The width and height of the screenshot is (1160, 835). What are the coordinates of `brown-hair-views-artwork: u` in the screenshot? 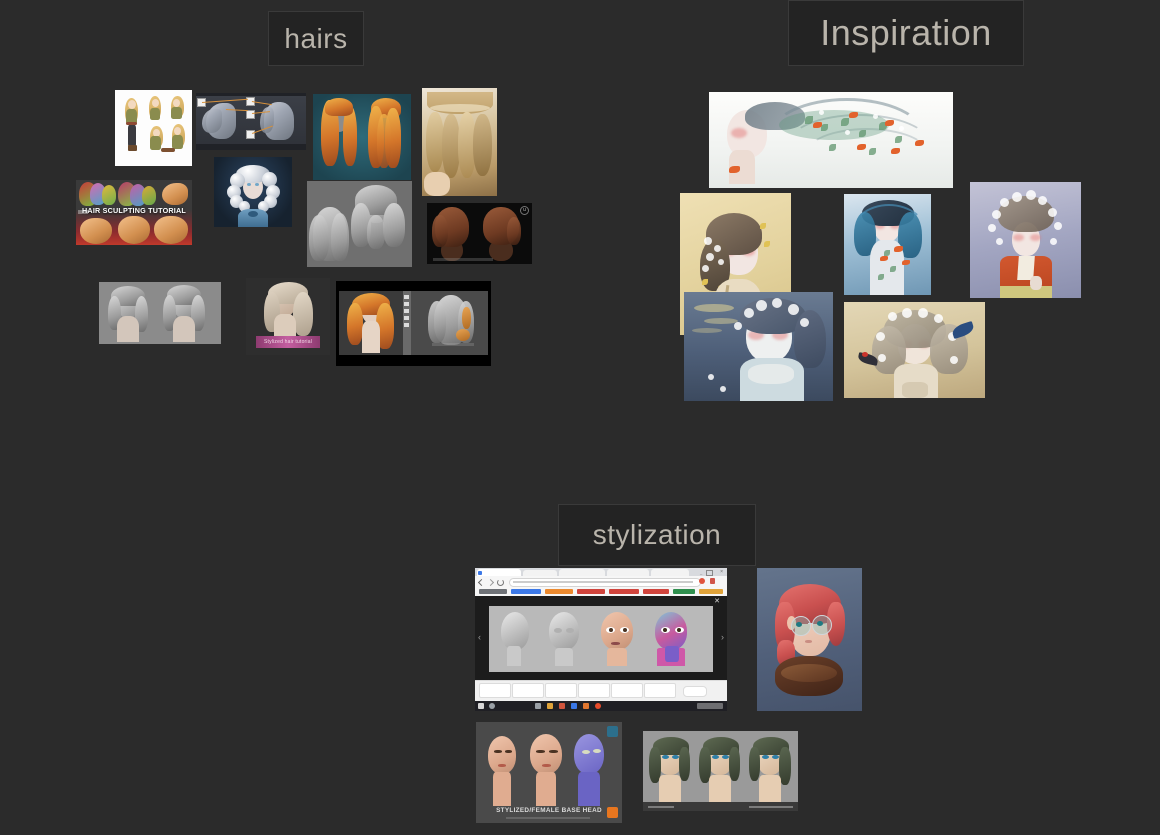 It's located at (479, 233).